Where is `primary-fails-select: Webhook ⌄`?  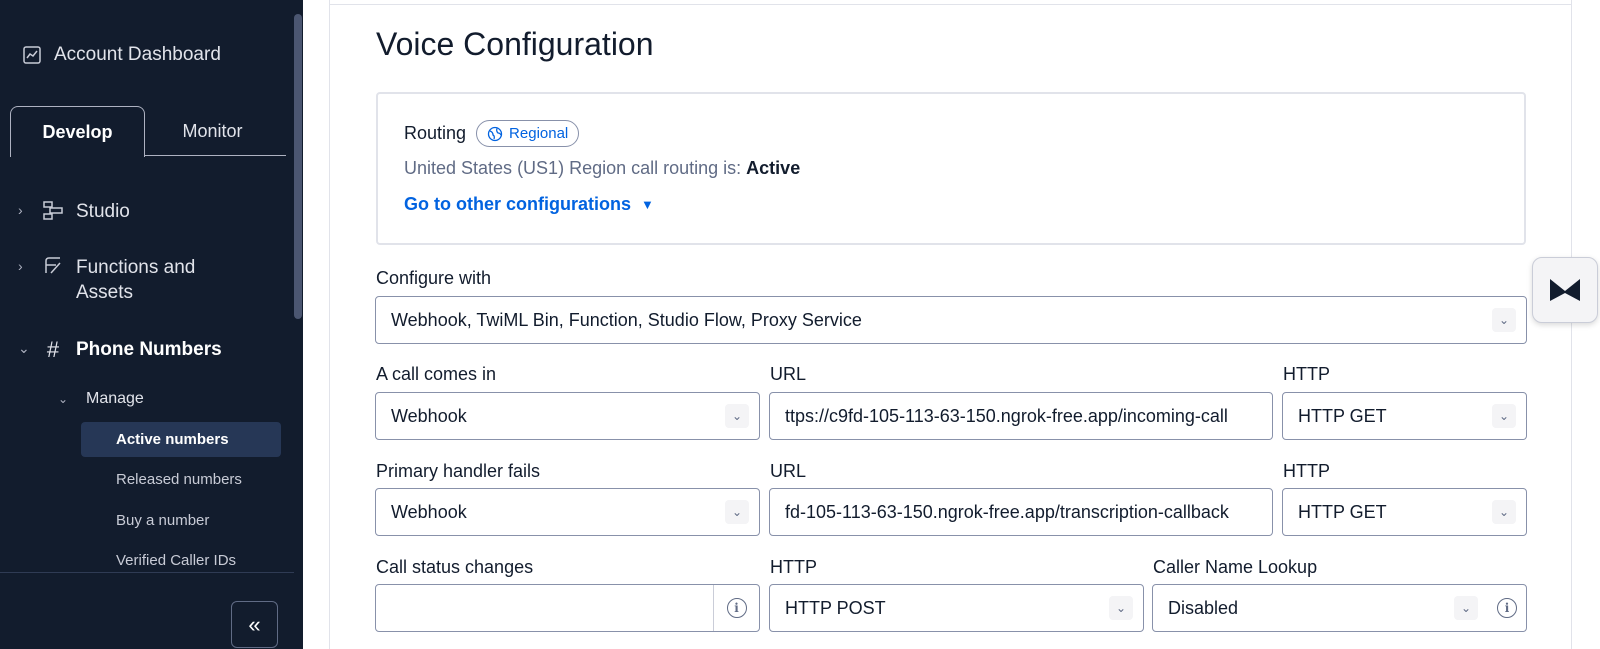 primary-fails-select: Webhook ⌄ is located at coordinates (567, 512).